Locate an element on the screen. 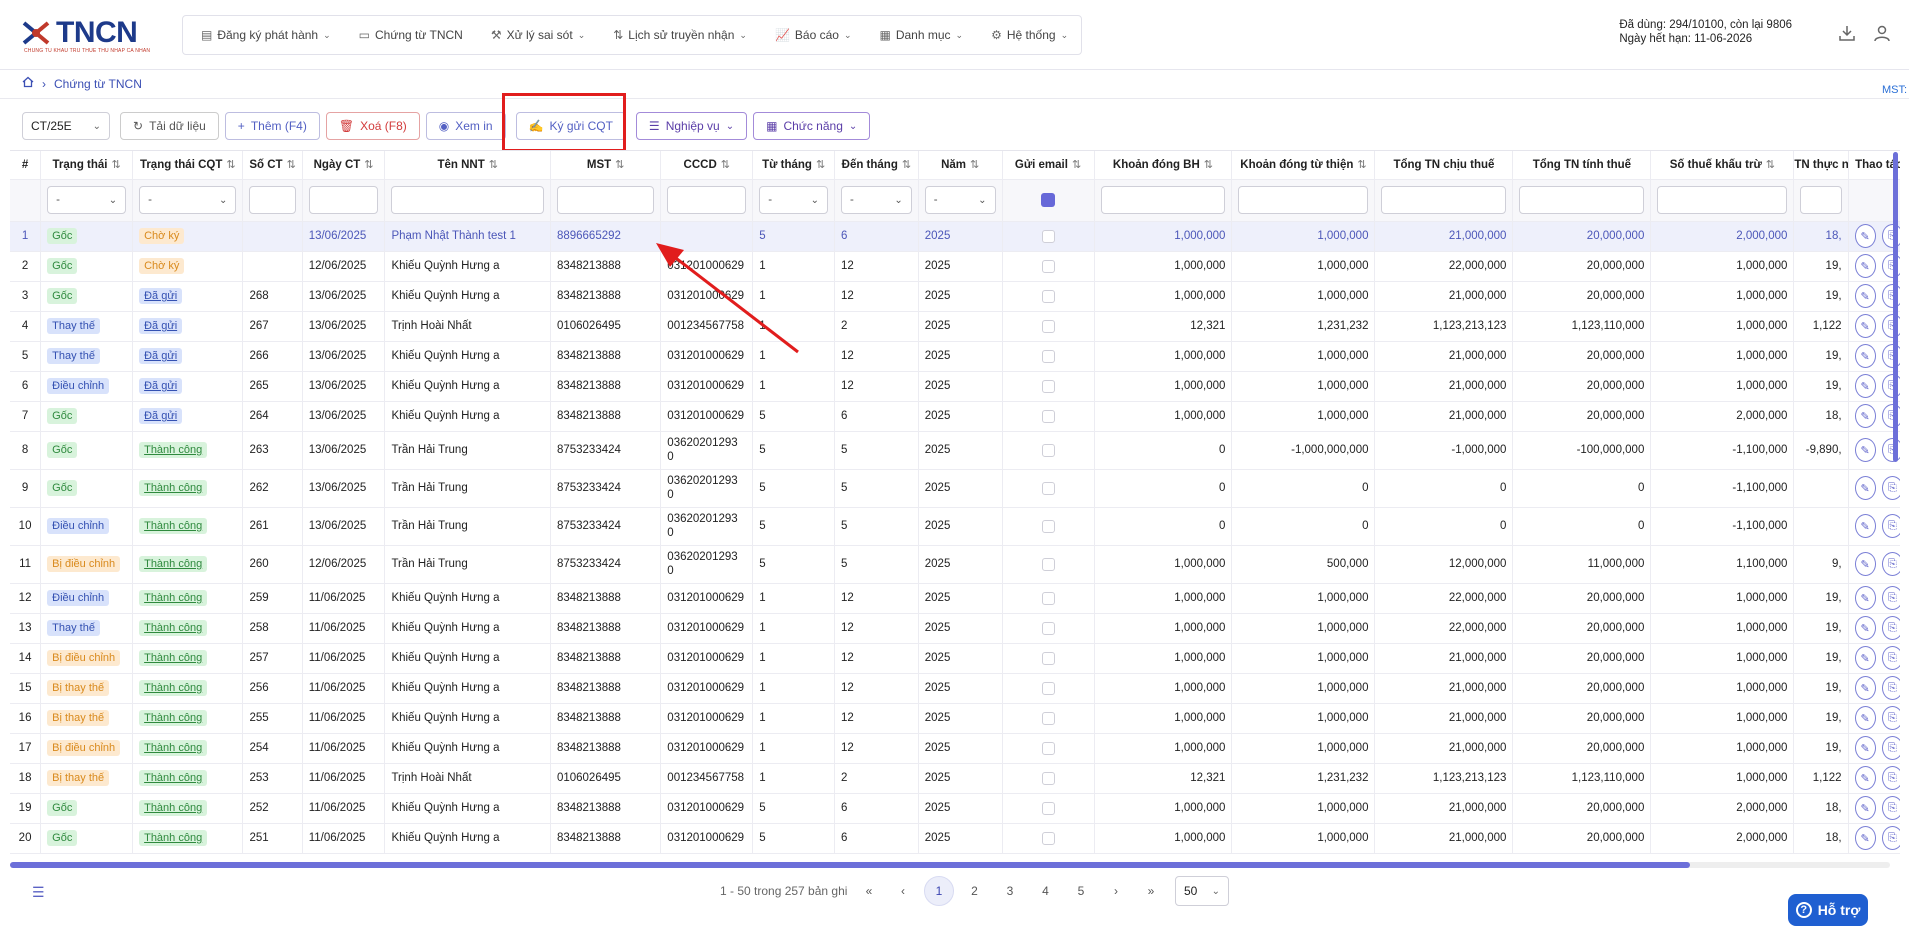  list-view-icon: ☰ is located at coordinates (38, 892).